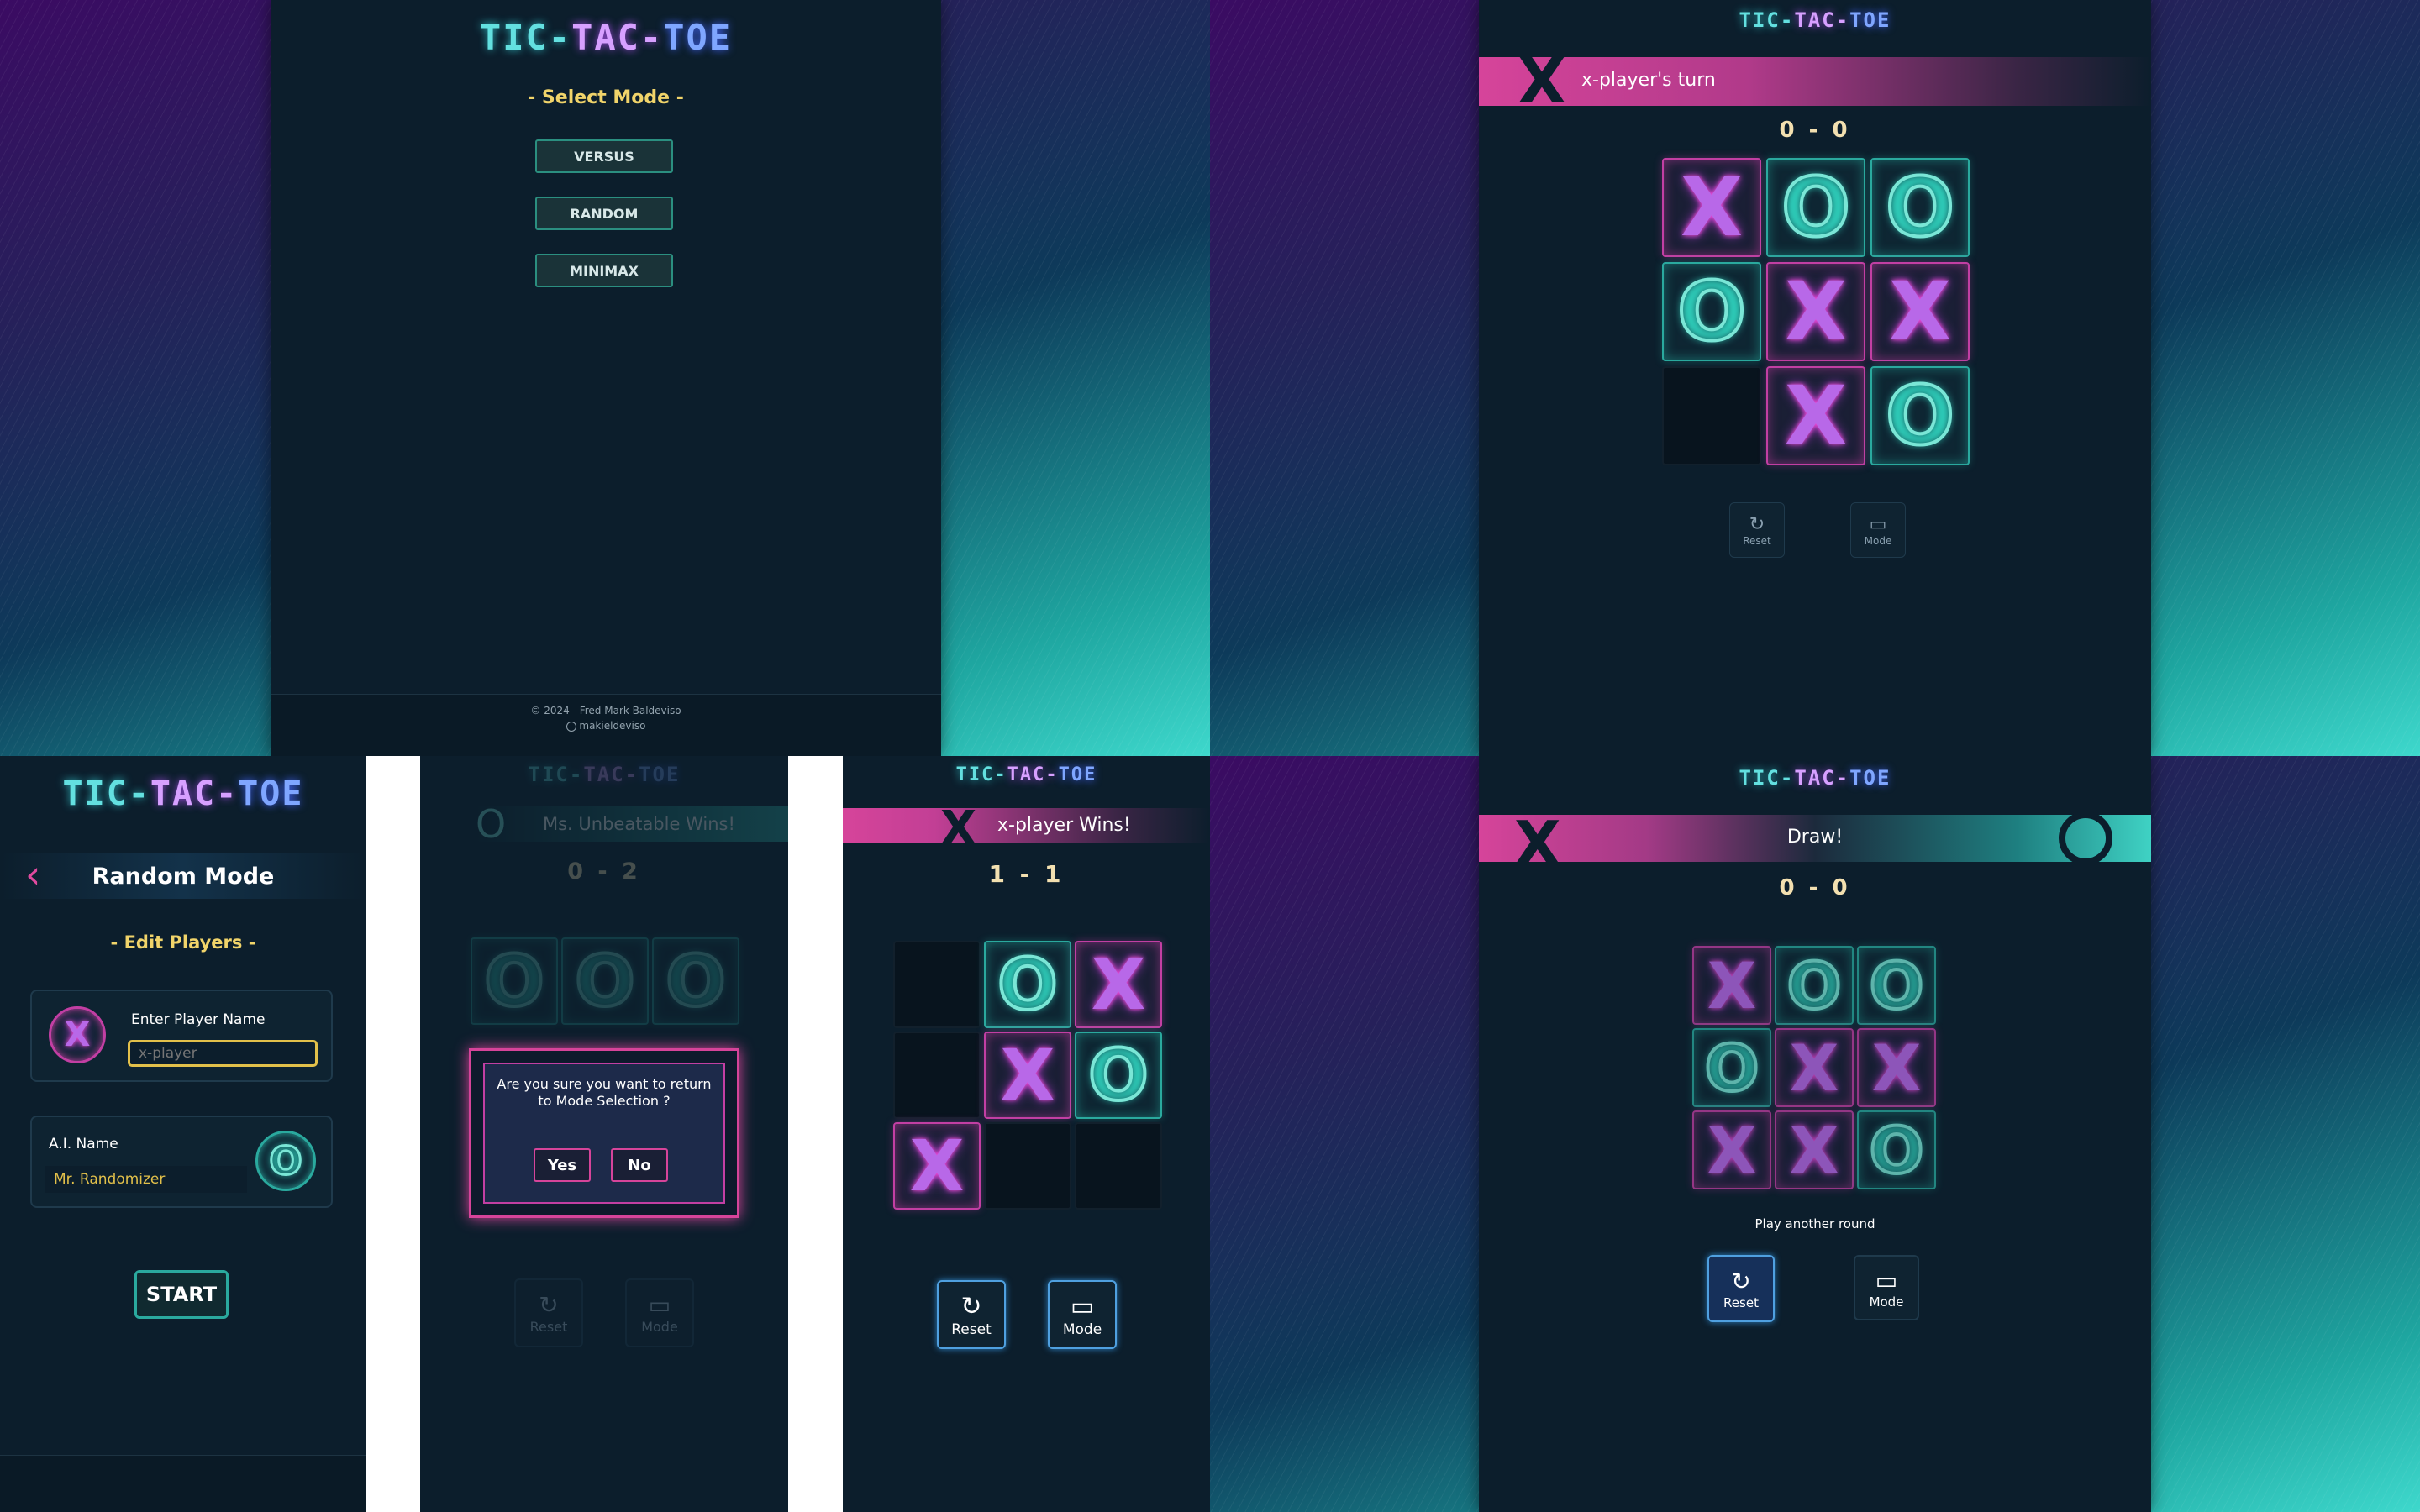 The height and width of the screenshot is (1512, 2420). I want to click on x-mark-icon: X, so click(1542, 81).